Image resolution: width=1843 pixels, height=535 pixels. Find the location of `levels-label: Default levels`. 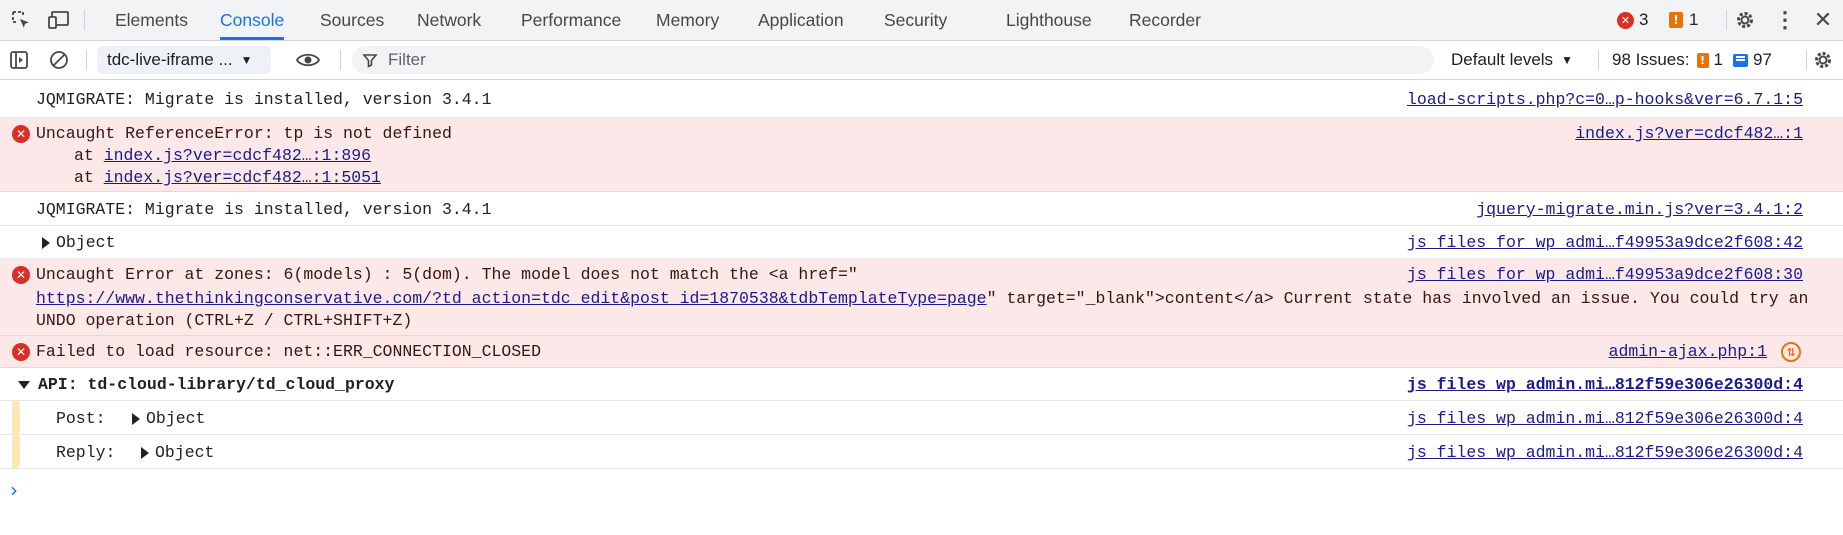

levels-label: Default levels is located at coordinates (1502, 59).